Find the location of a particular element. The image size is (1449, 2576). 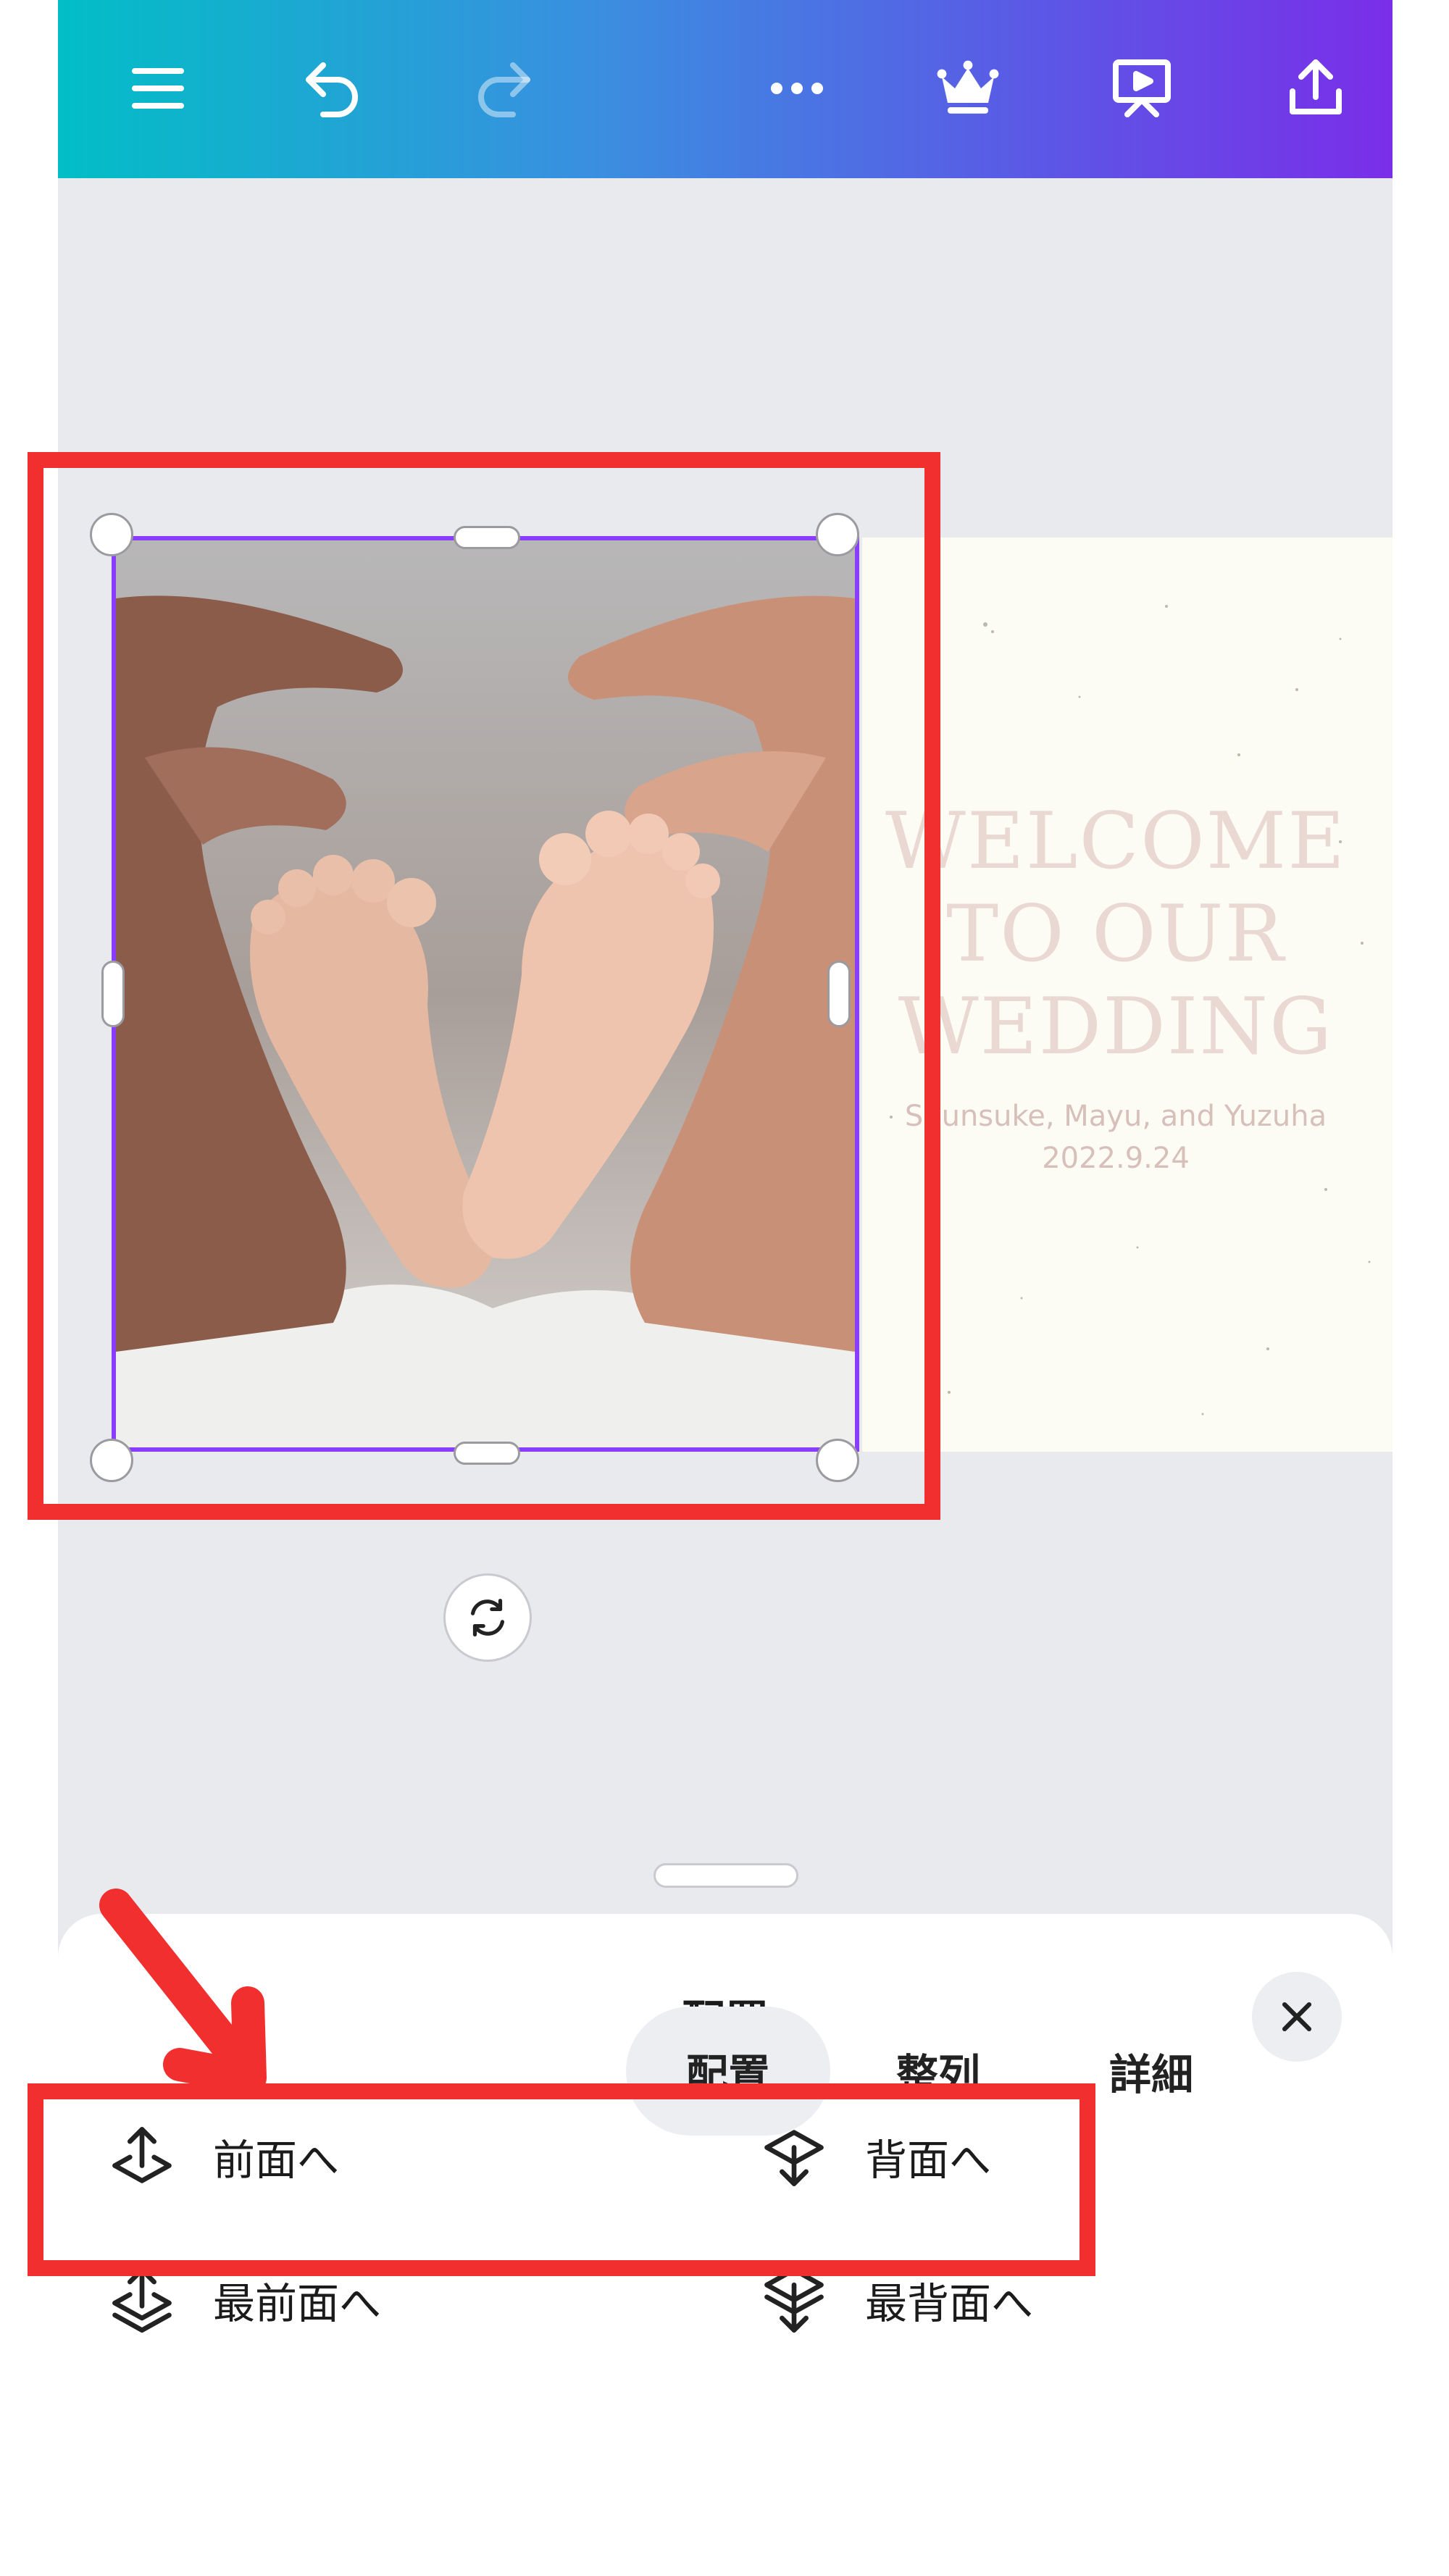

rotate-button is located at coordinates (488, 1617).